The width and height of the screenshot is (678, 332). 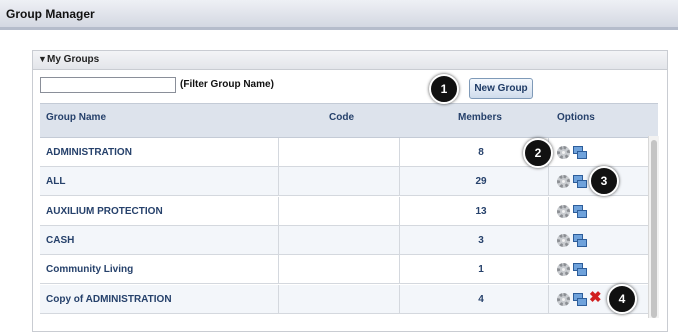 What do you see at coordinates (55, 181) in the screenshot?
I see `group-name-link: ALL` at bounding box center [55, 181].